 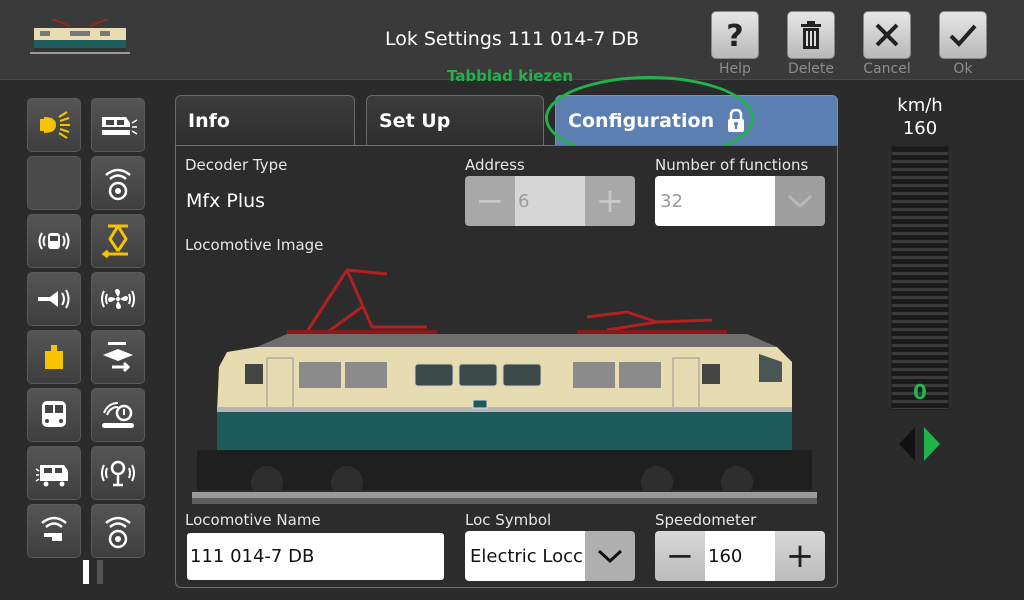 What do you see at coordinates (209, 120) in the screenshot?
I see `tab-info-label: Info` at bounding box center [209, 120].